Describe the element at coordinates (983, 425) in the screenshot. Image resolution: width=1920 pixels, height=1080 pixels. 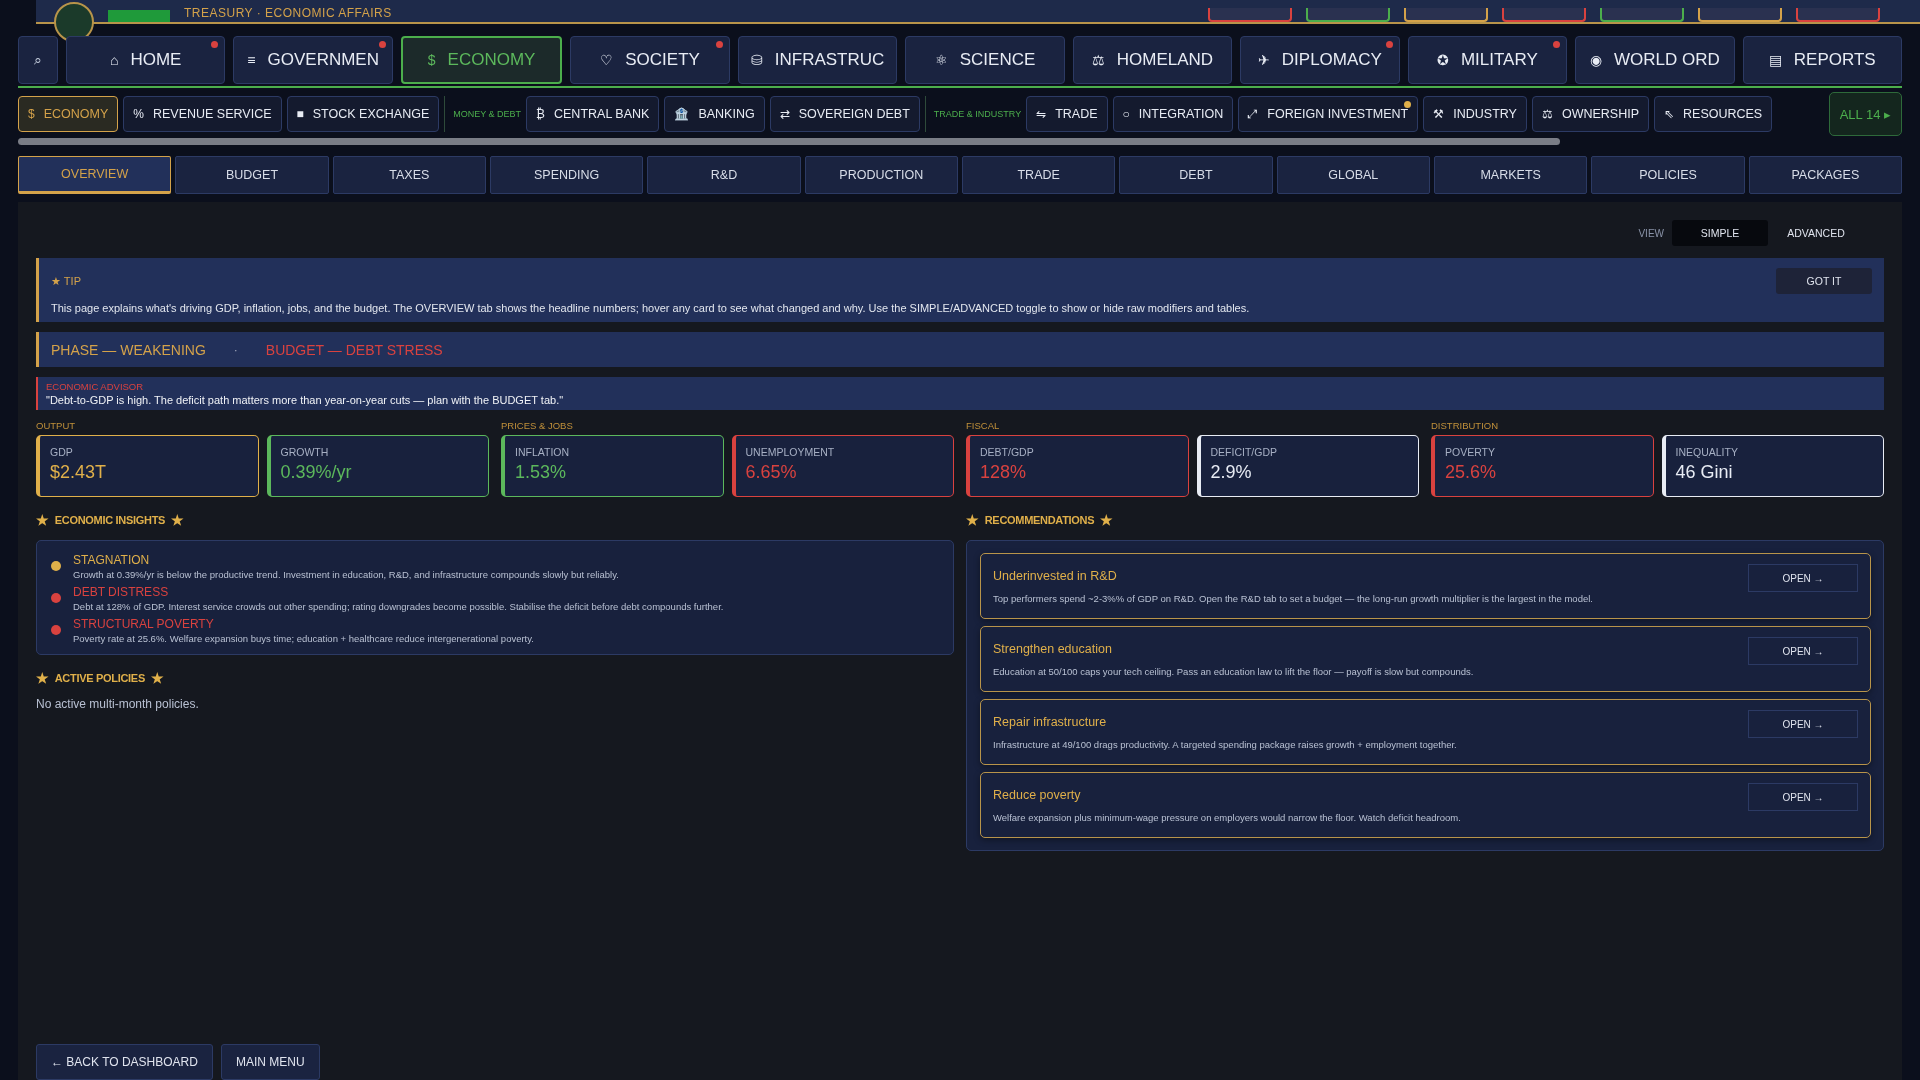
I see `group-label: FISCAL` at that location.